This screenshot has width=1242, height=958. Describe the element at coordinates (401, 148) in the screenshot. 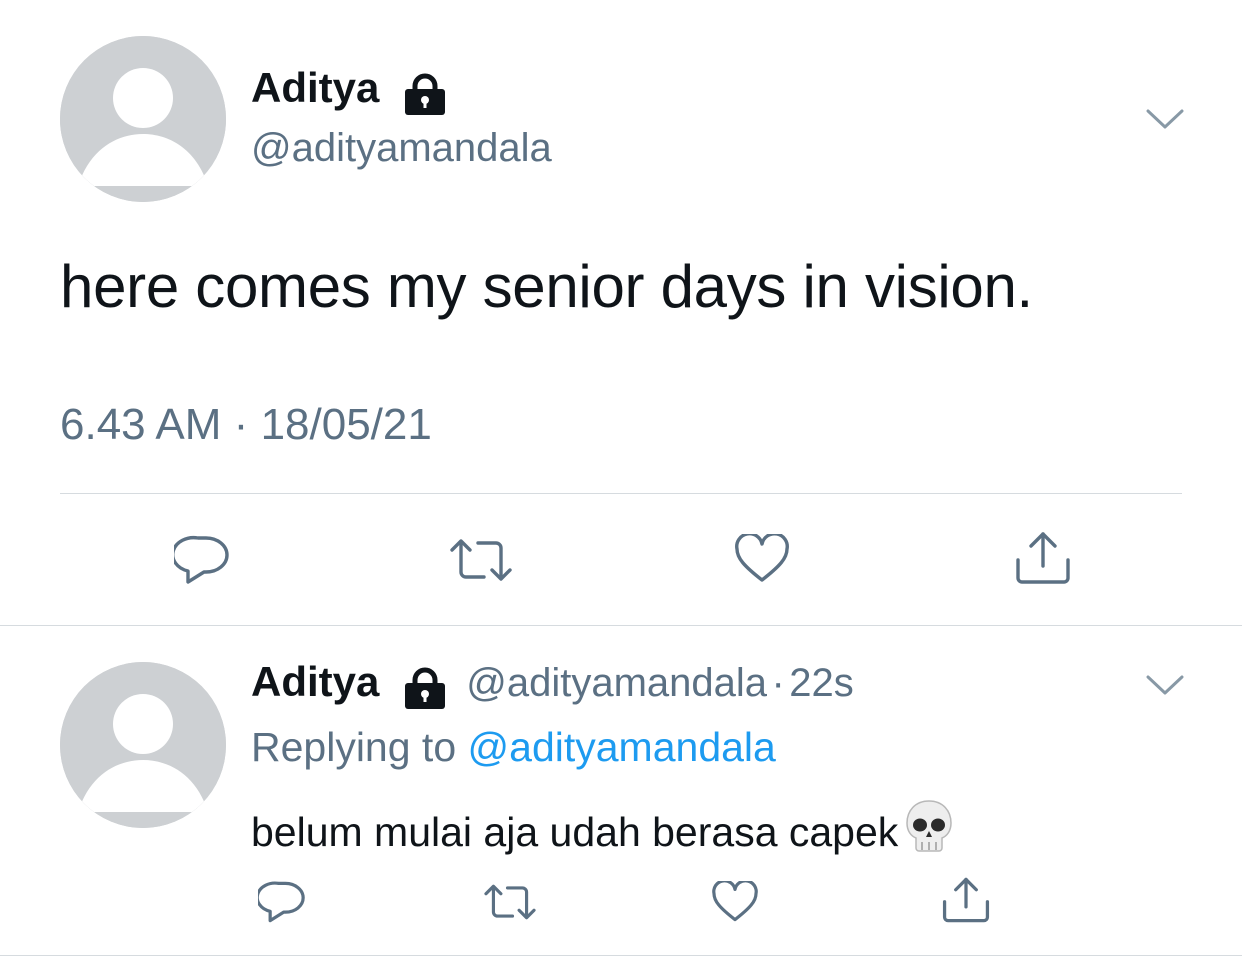

I see `author-handle: @adityamandala` at that location.